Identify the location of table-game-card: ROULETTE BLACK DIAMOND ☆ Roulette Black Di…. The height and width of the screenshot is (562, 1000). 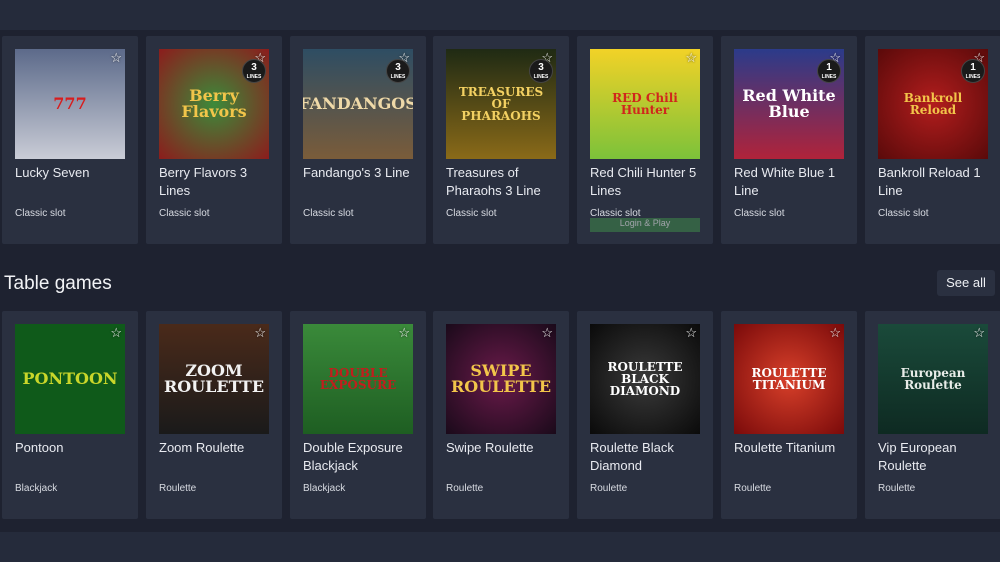
(645, 415).